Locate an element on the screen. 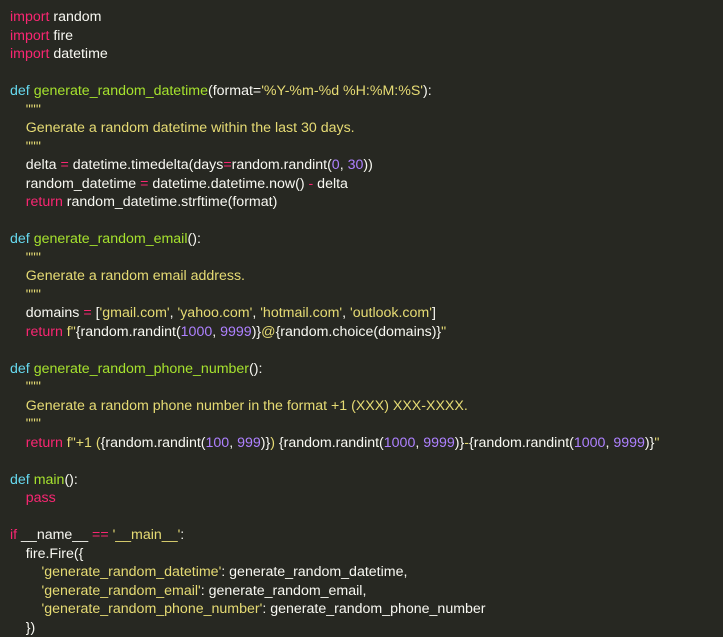 The width and height of the screenshot is (723, 637). code-line: if __name__ == '__main__': is located at coordinates (334, 535).